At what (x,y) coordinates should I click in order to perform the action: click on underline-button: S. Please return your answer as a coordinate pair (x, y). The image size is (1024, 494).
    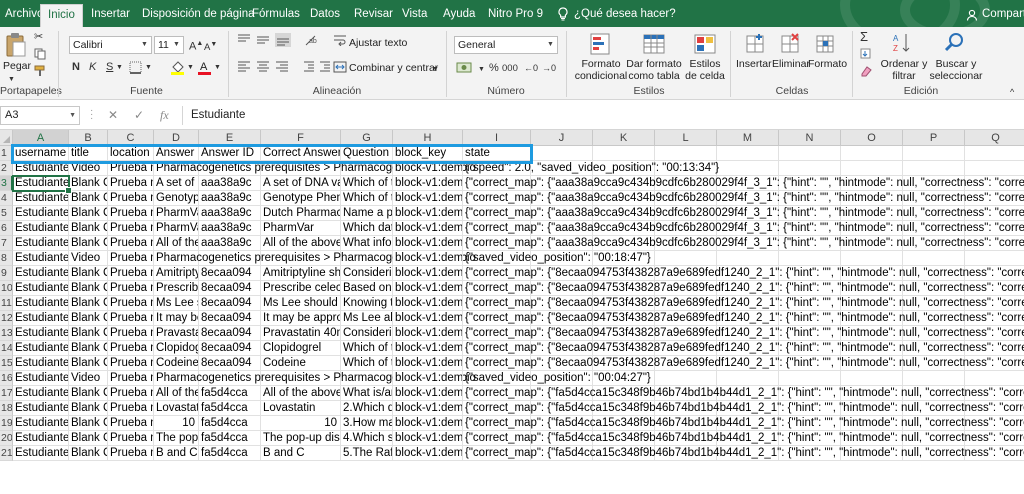
    Looking at the image, I should click on (109, 67).